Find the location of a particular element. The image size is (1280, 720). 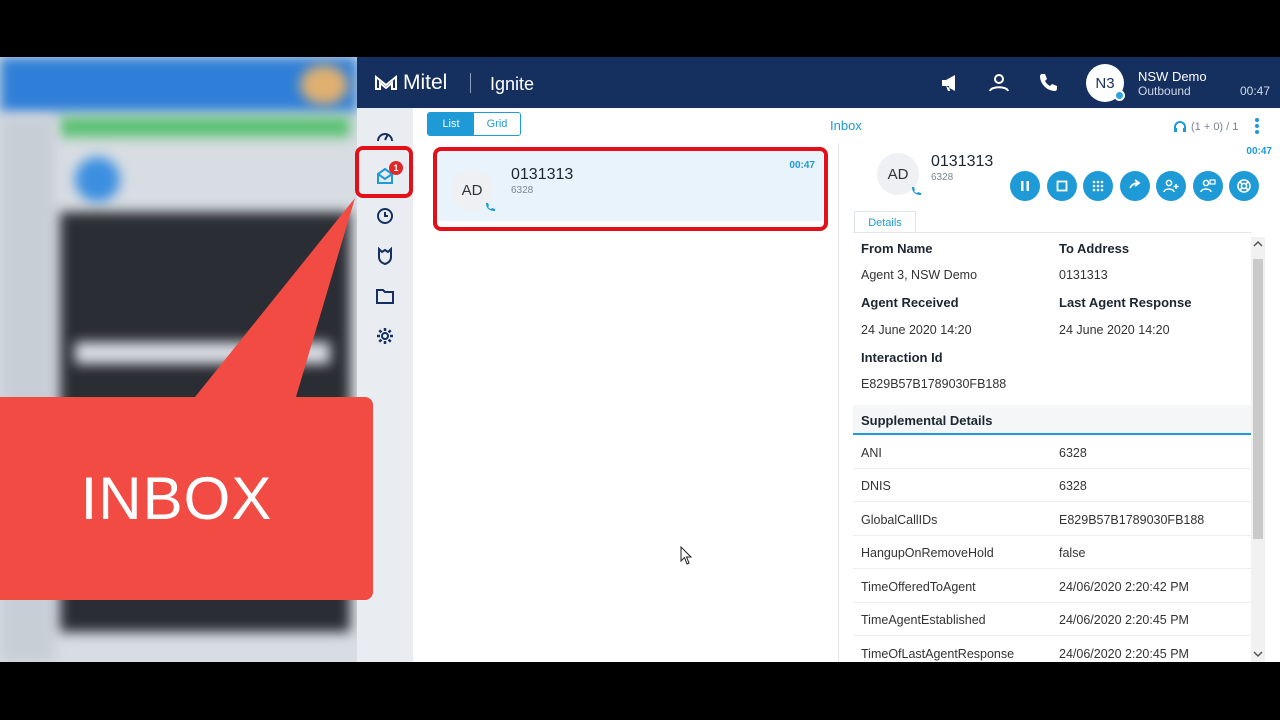

inbox-highlight is located at coordinates (384, 172).